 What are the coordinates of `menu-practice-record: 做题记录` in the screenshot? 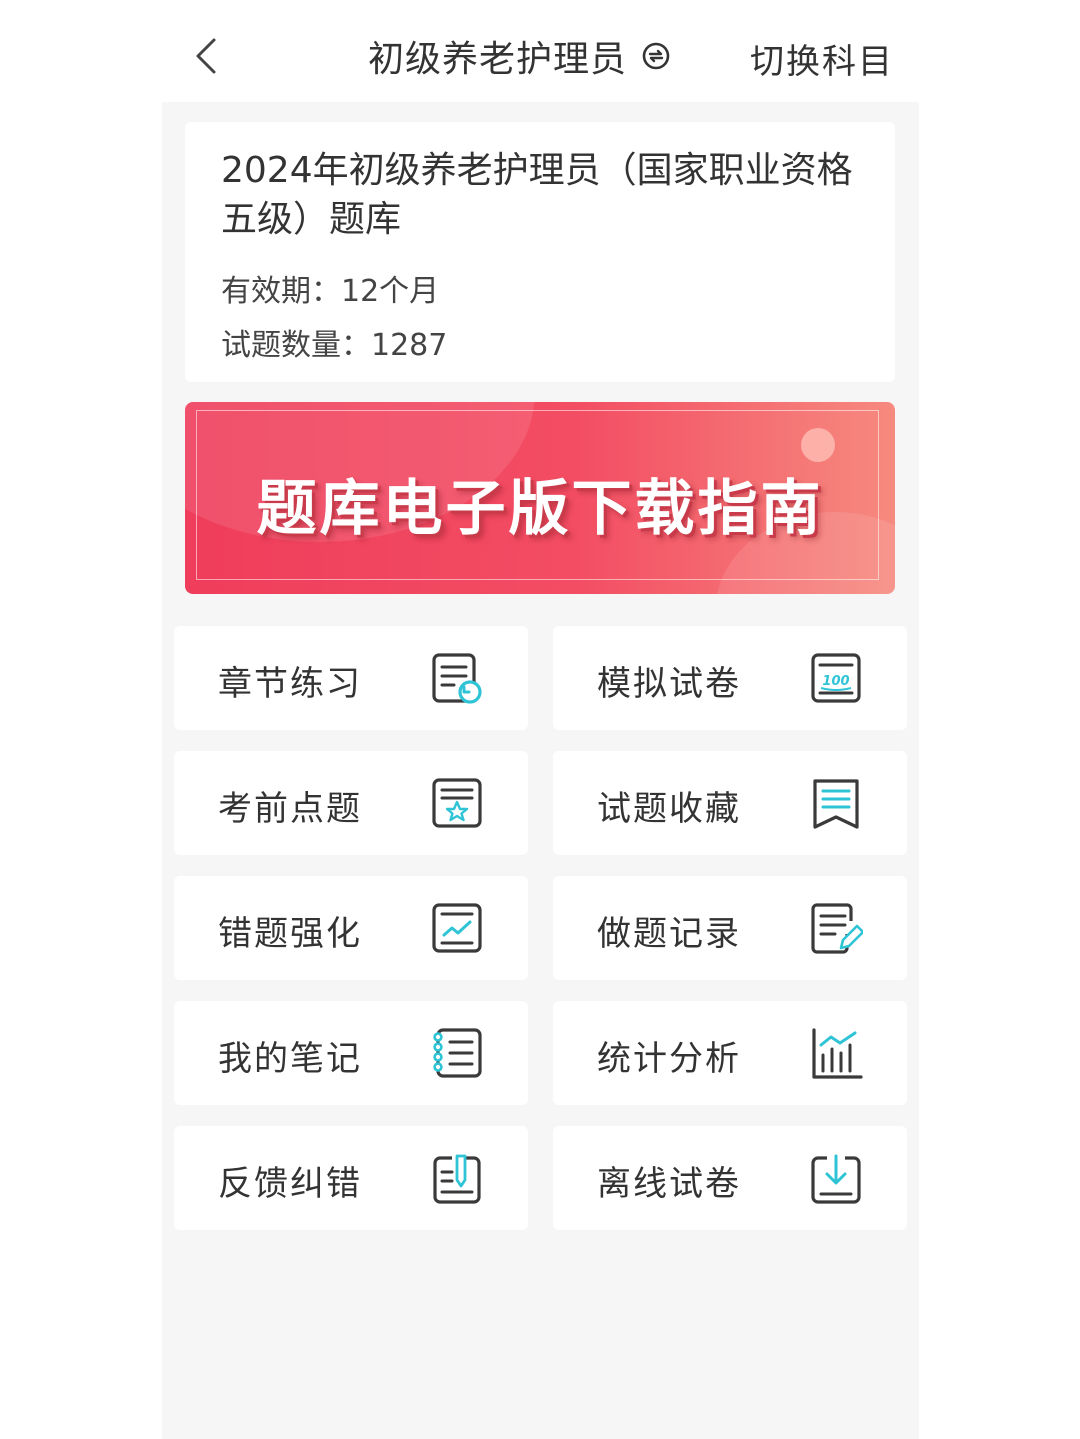 It's located at (730, 928).